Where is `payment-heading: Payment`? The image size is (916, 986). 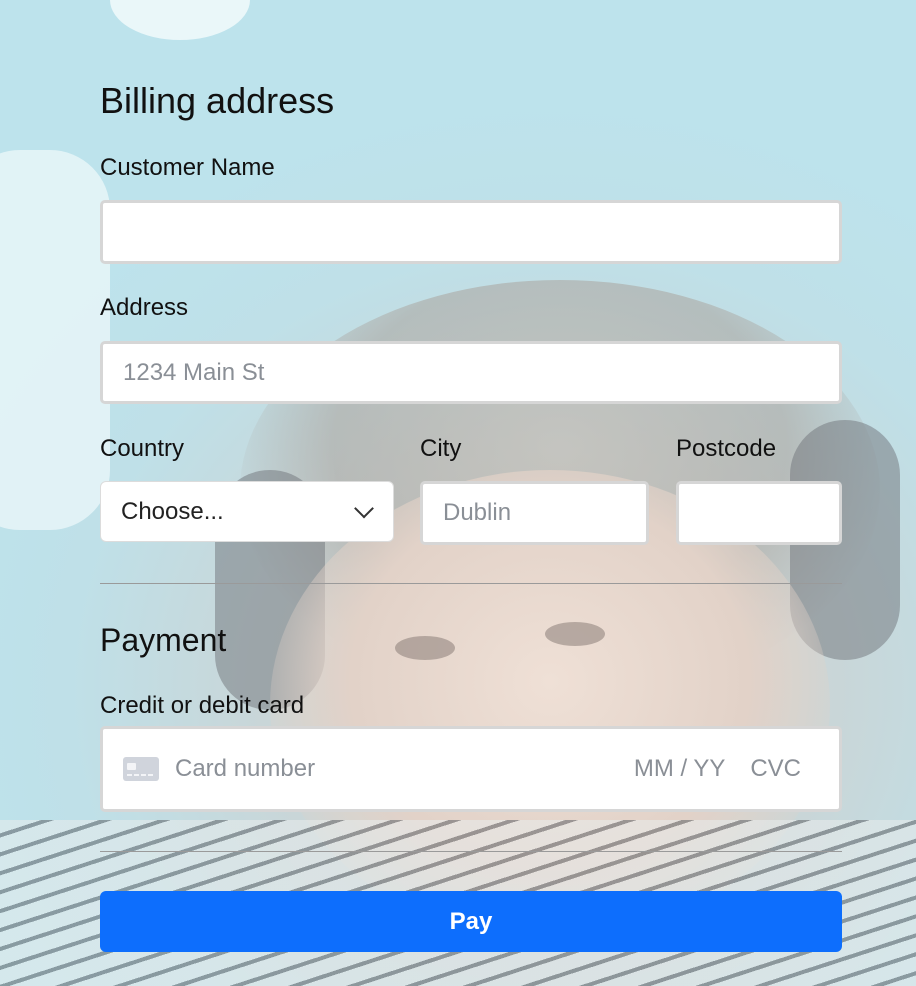 payment-heading: Payment is located at coordinates (163, 640).